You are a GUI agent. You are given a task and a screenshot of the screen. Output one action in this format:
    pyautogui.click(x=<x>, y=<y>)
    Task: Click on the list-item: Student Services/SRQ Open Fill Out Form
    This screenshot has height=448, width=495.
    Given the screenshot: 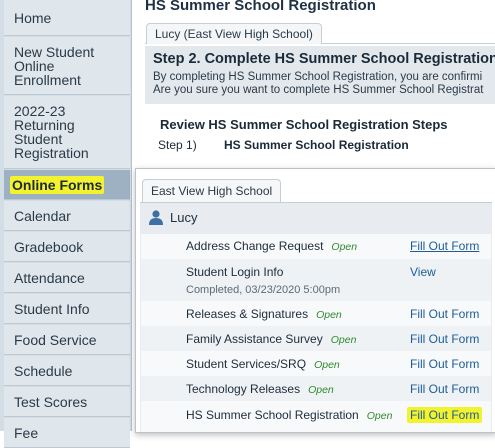 What is the action you would take?
    pyautogui.click(x=316, y=363)
    